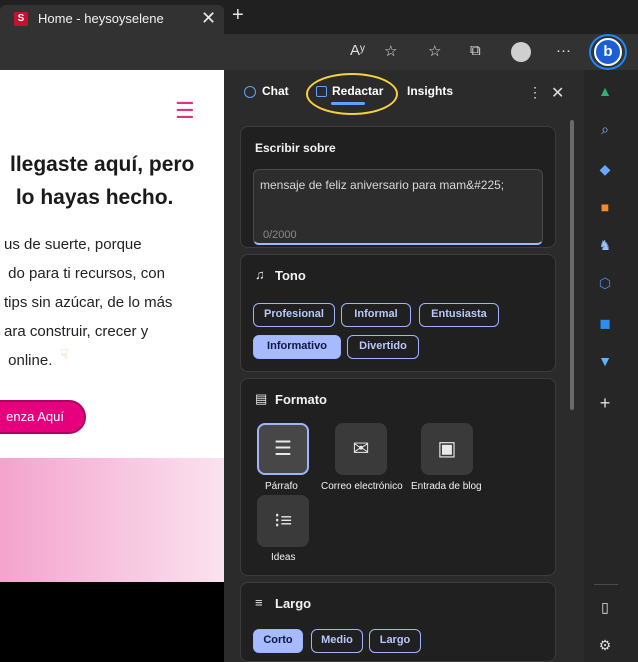  I want to click on favorites-icon: ☆, so click(434, 51).